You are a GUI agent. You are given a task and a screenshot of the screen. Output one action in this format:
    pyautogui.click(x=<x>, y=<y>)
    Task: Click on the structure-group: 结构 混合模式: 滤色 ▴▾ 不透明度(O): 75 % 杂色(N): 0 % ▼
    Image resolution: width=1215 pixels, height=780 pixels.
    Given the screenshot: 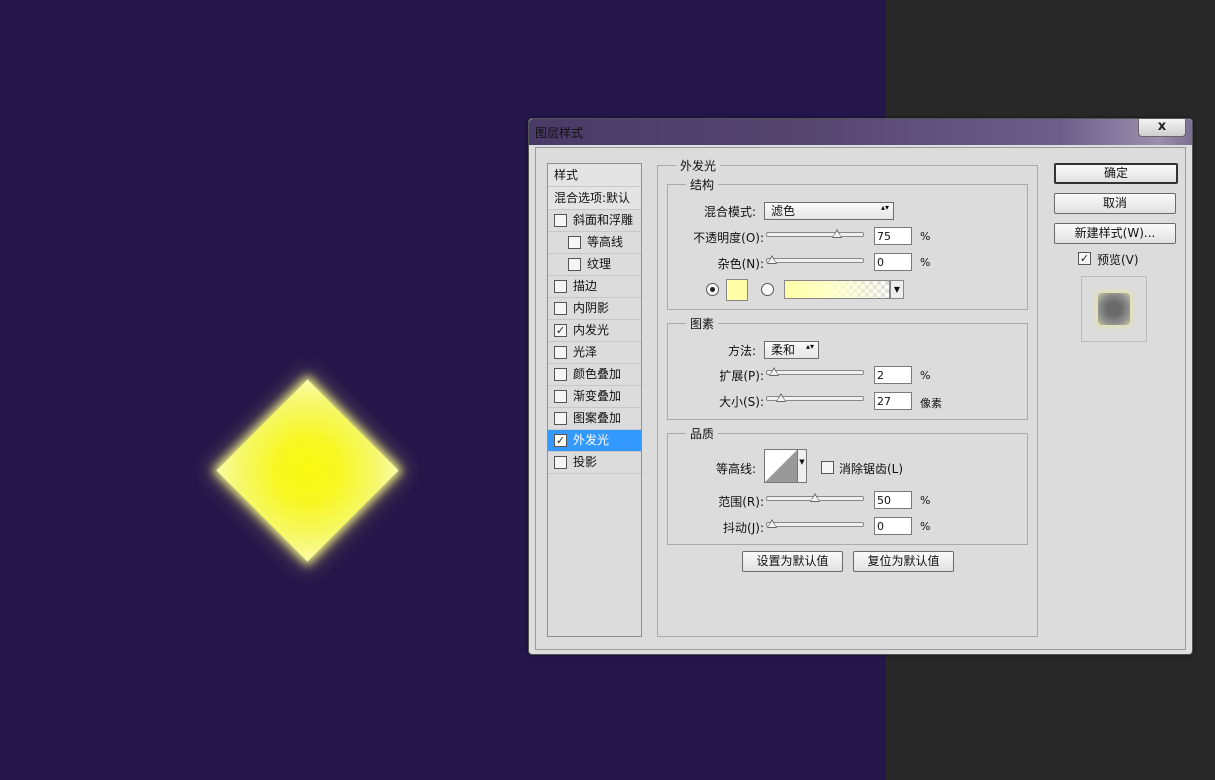 What is the action you would take?
    pyautogui.click(x=847, y=243)
    